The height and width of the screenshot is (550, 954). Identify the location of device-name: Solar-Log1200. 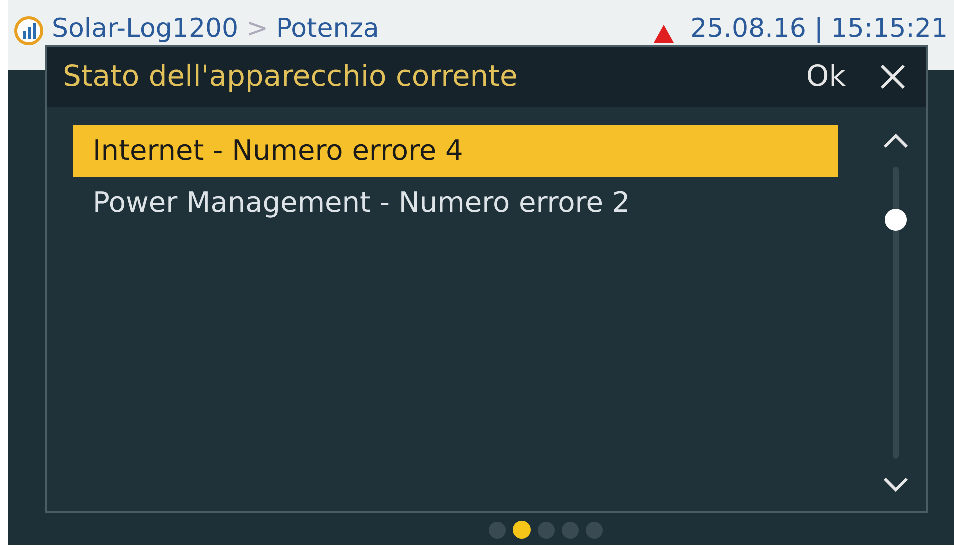
(145, 29).